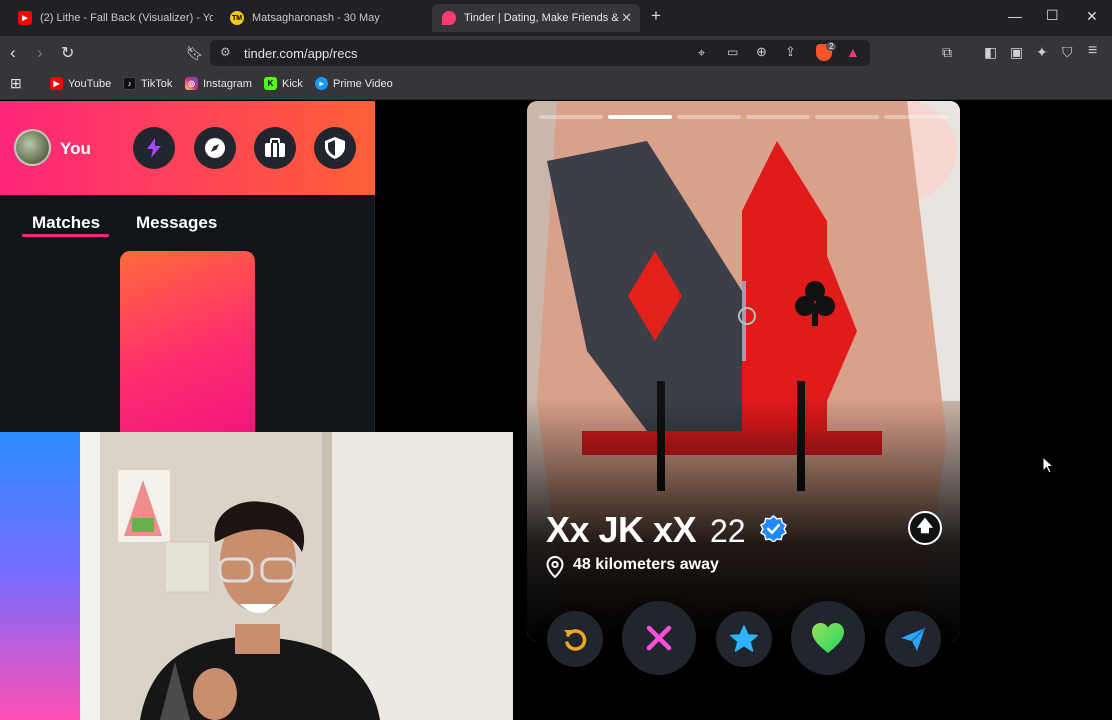 The height and width of the screenshot is (720, 1112). What do you see at coordinates (67, 53) in the screenshot?
I see `reload-icon: ↻` at bounding box center [67, 53].